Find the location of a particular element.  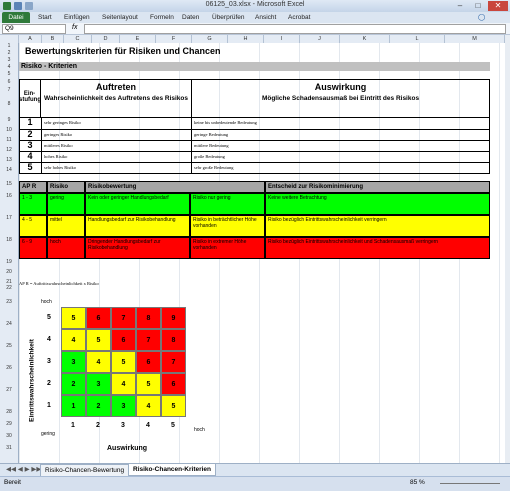

row-header: 12 is located at coordinates (9, 150).